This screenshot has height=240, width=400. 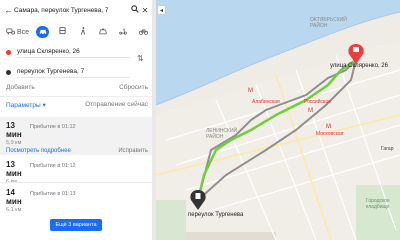 What do you see at coordinates (161, 10) in the screenshot?
I see `collapse-panel-button: ◂` at bounding box center [161, 10].